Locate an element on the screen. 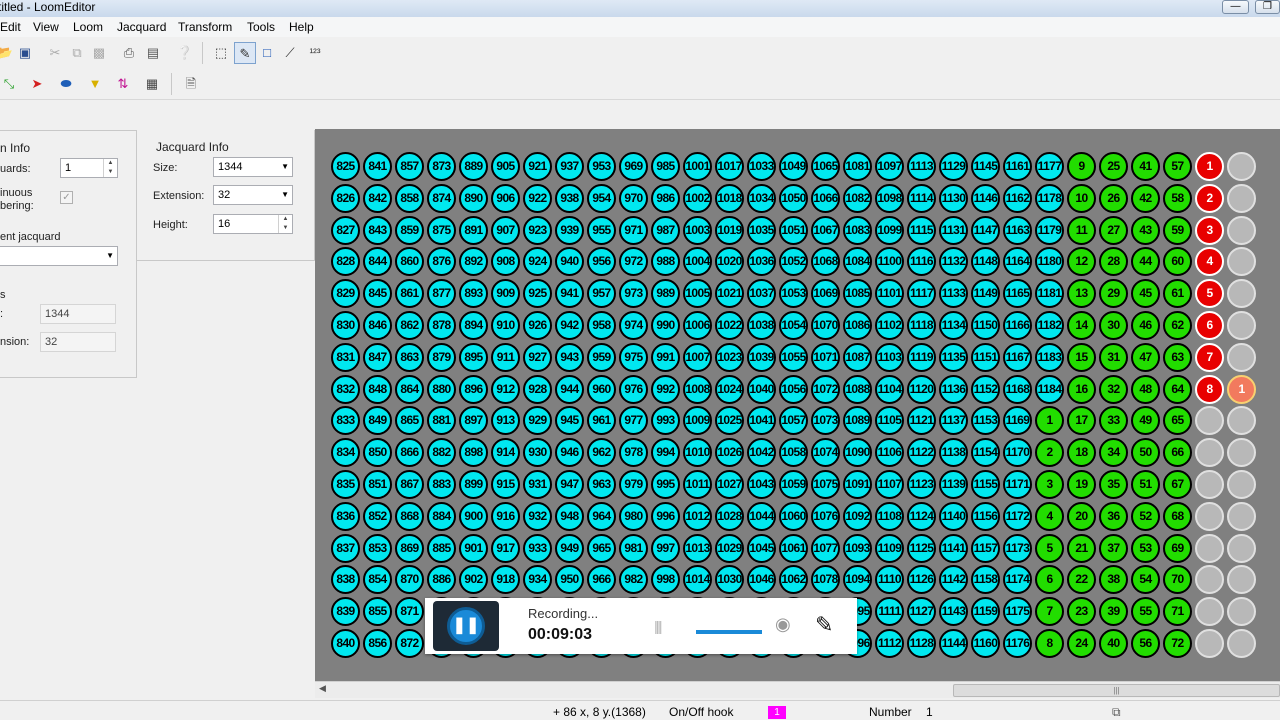 Image resolution: width=1280 pixels, height=720 pixels. hook-cell: 6 is located at coordinates (1209, 325).